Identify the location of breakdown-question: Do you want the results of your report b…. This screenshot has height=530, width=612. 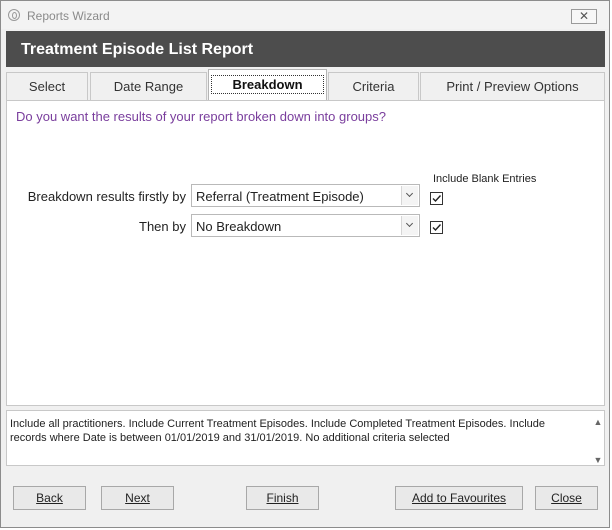
(201, 116).